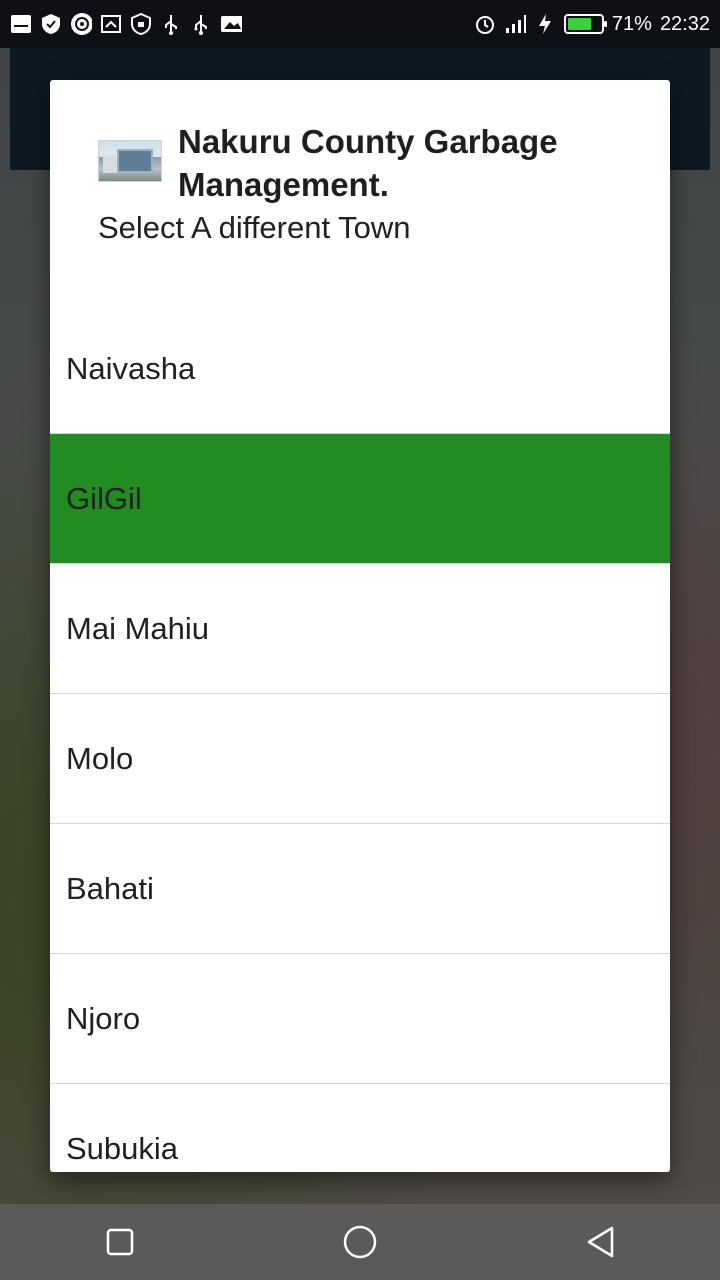 This screenshot has height=1280, width=720. What do you see at coordinates (360, 499) in the screenshot?
I see `town-item-gilgil: GilGil` at bounding box center [360, 499].